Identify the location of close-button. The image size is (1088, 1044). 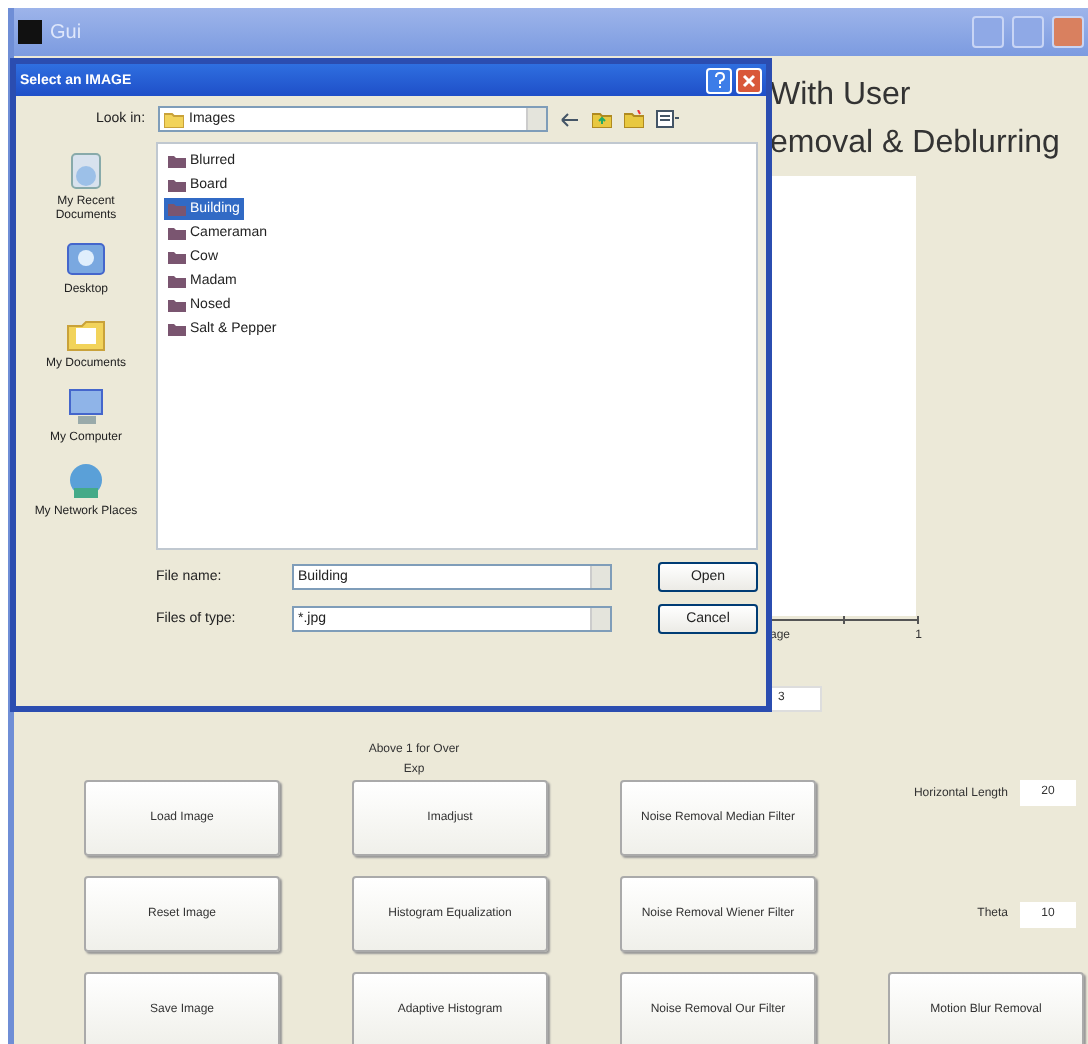
(1068, 32).